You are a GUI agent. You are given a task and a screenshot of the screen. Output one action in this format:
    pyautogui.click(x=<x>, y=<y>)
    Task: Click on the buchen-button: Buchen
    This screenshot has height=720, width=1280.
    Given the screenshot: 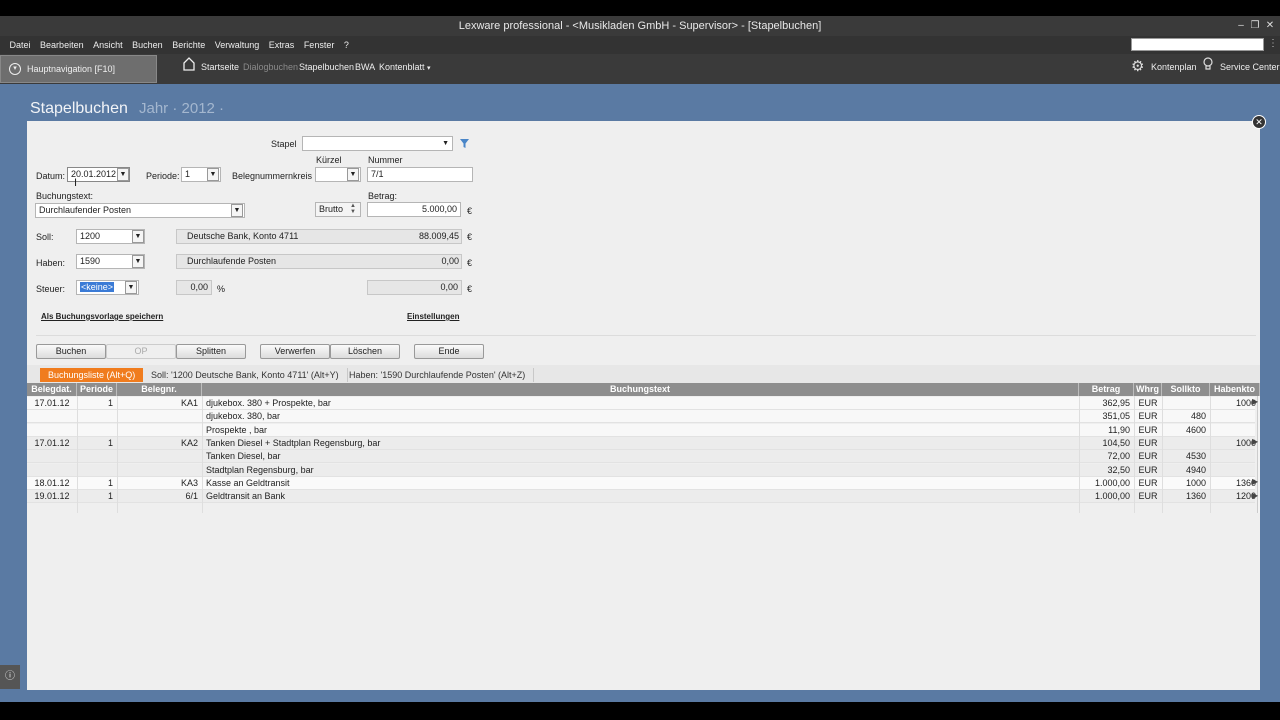 What is the action you would take?
    pyautogui.click(x=71, y=351)
    